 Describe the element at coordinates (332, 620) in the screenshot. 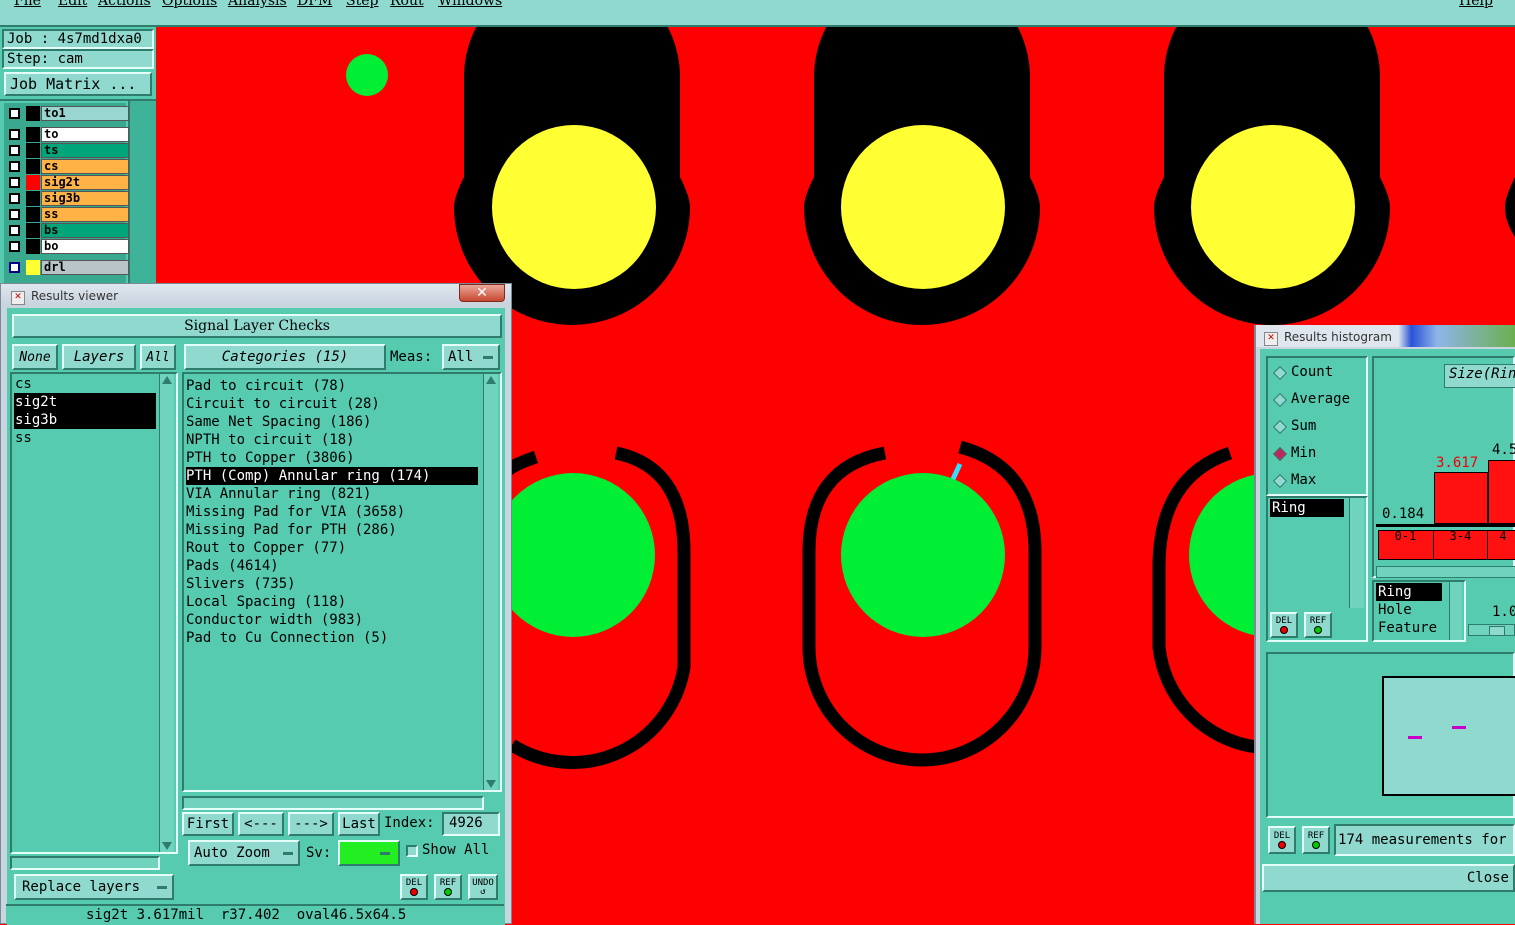

I see `category-item: Conductor width (983)` at that location.